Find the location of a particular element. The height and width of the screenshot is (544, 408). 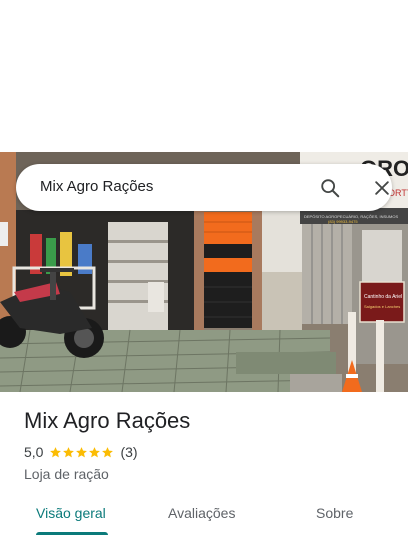

search-icon is located at coordinates (330, 188).